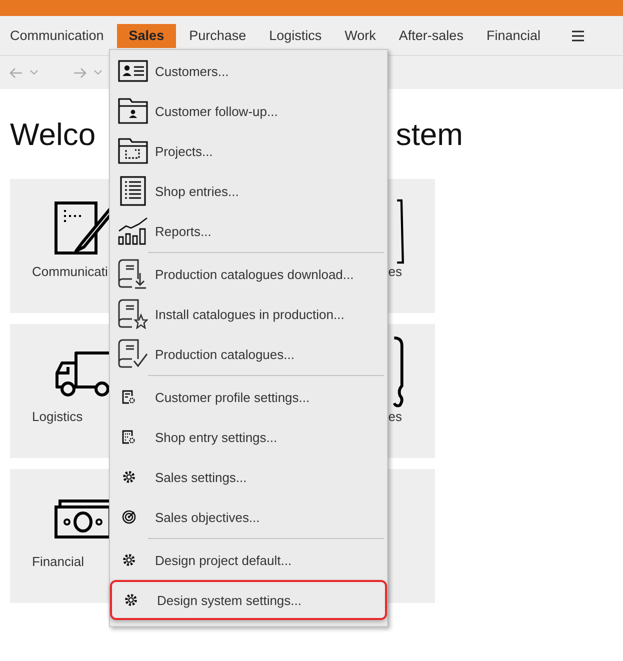  What do you see at coordinates (53, 135) in the screenshot?
I see `page-title: Welco` at bounding box center [53, 135].